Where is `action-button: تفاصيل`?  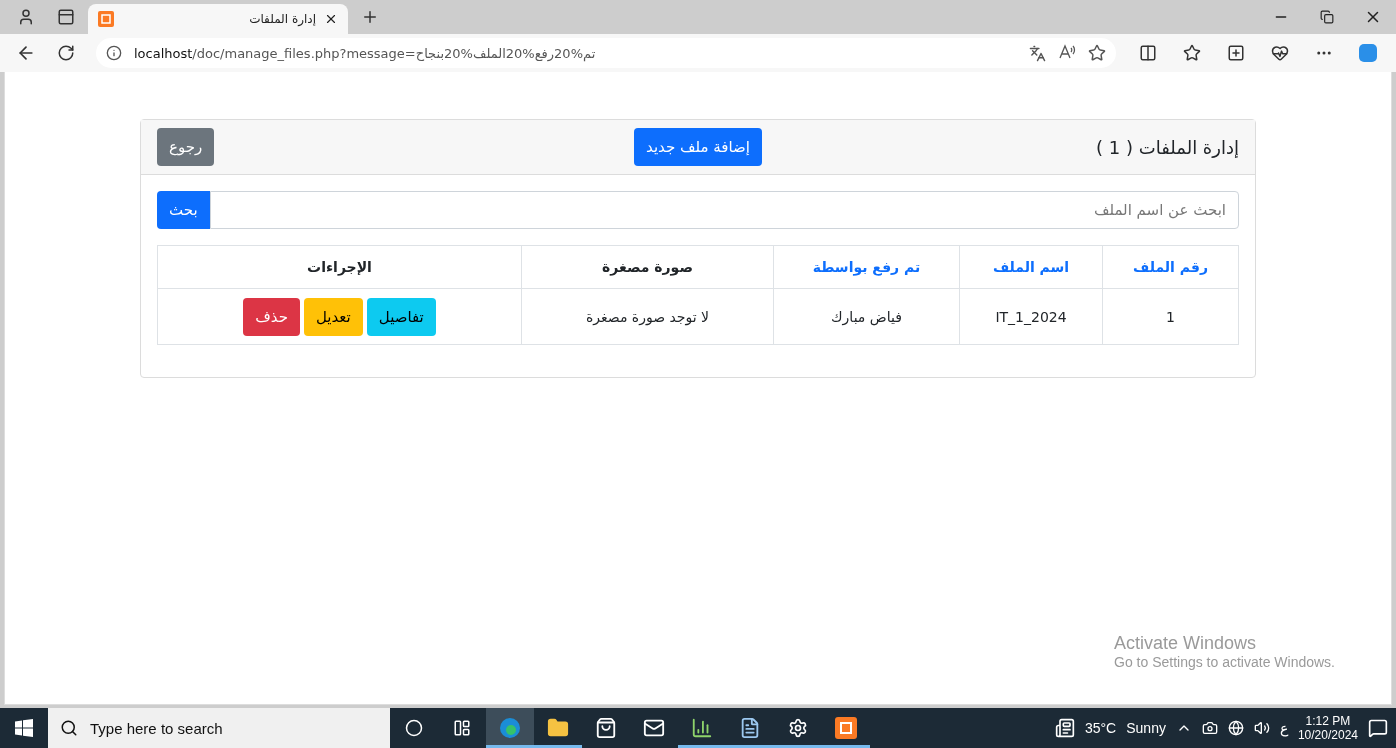
action-button: تفاصيل is located at coordinates (401, 316).